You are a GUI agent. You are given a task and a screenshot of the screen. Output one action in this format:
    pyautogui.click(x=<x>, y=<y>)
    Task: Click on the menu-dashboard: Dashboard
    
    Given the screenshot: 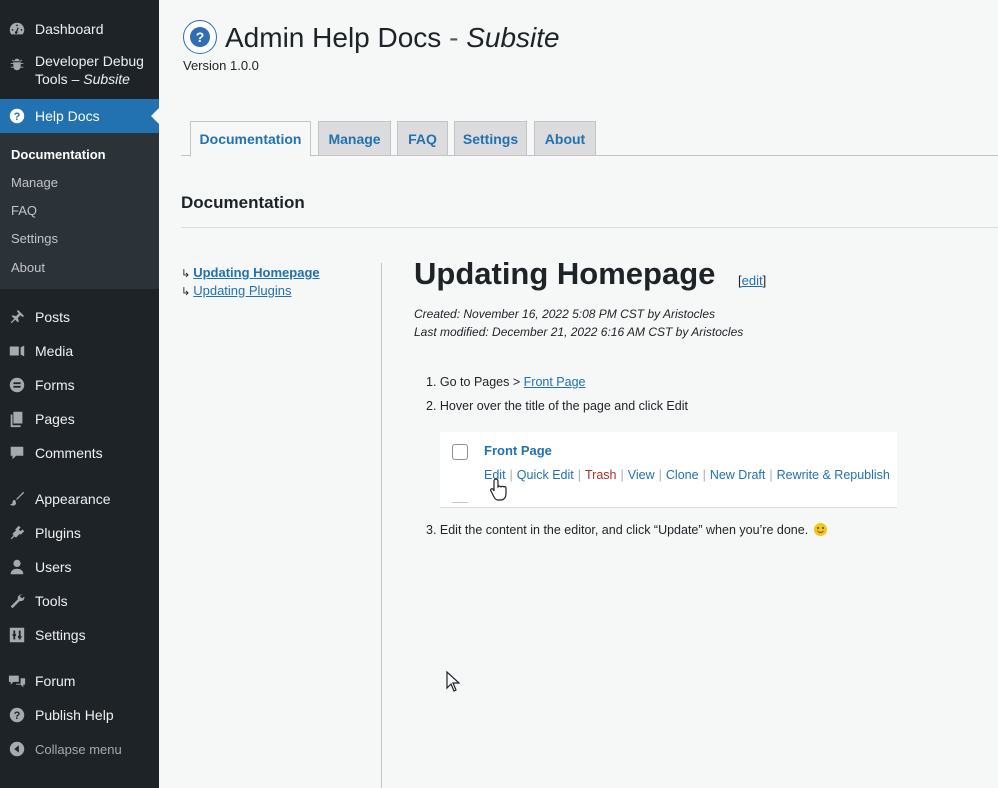 What is the action you would take?
    pyautogui.click(x=79, y=29)
    